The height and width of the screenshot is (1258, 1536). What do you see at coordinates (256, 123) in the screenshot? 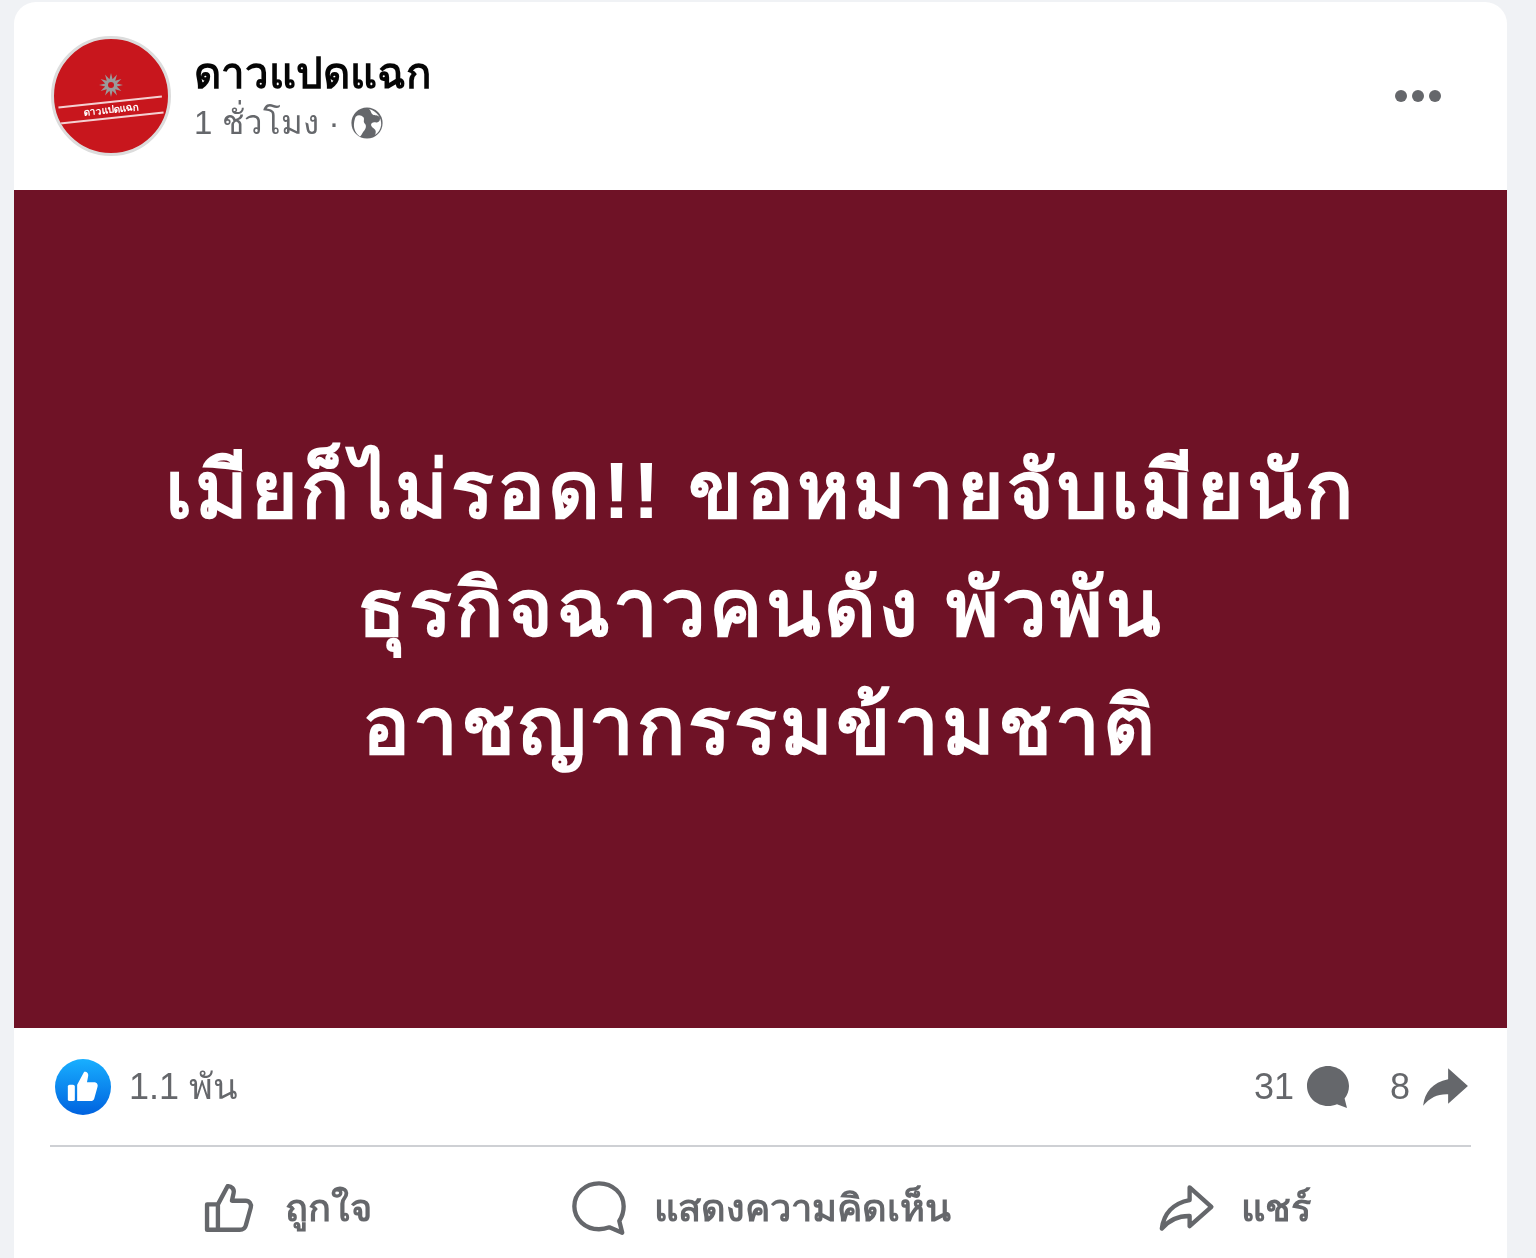
I see `post-time: 1 ชั่วโมง` at bounding box center [256, 123].